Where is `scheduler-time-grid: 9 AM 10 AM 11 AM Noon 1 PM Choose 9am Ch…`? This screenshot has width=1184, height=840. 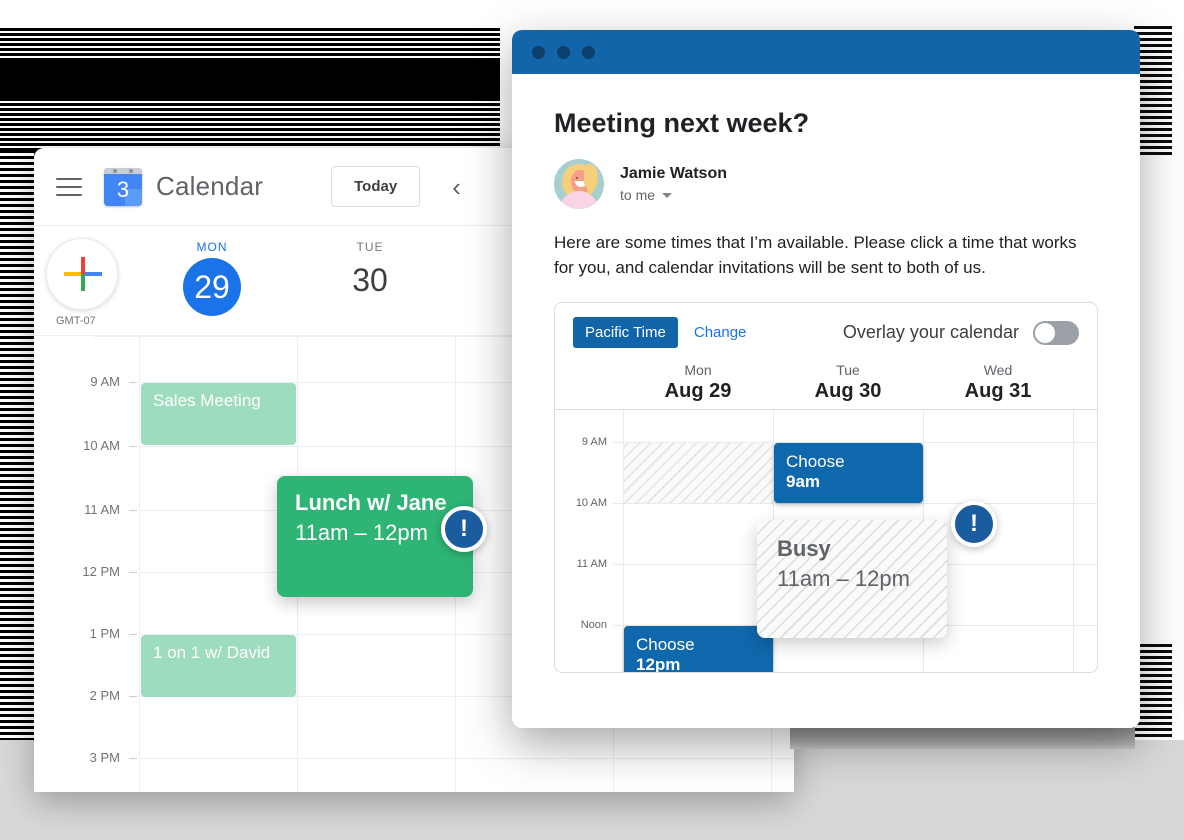 scheduler-time-grid: 9 AM 10 AM 11 AM Noon 1 PM Choose 9am Ch… is located at coordinates (826, 541).